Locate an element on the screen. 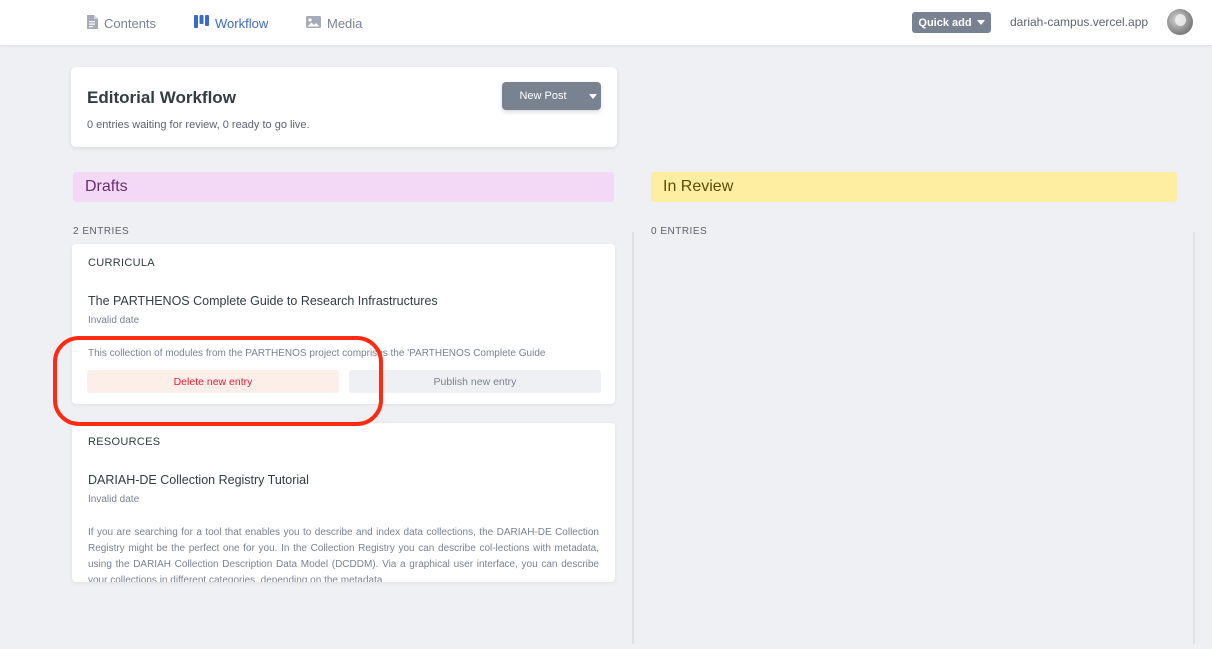 The width and height of the screenshot is (1212, 649). new-post-label: New Post is located at coordinates (543, 96).